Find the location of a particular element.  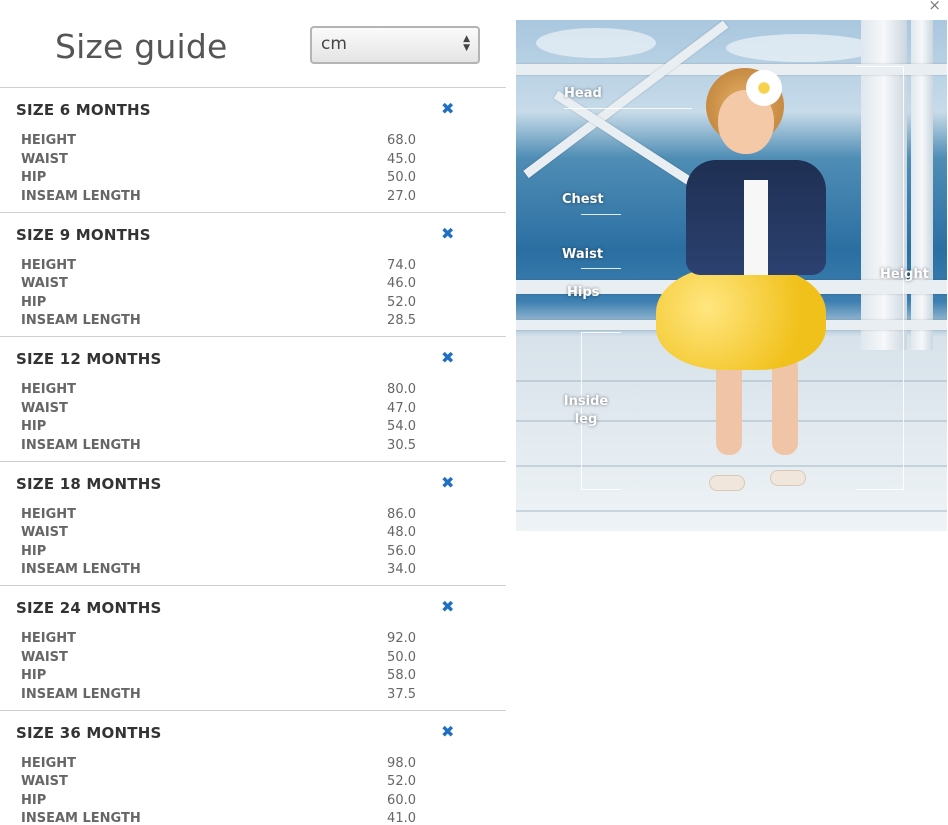

deck-board is located at coordinates (731, 511).